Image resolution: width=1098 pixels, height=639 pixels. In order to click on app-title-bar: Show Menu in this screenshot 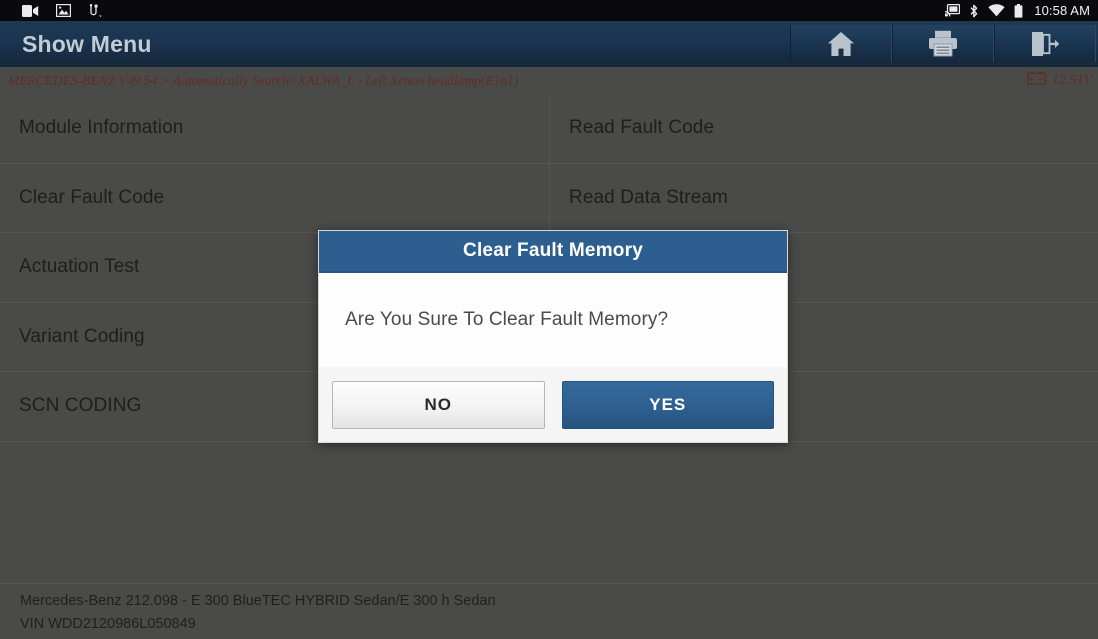, I will do `click(549, 44)`.